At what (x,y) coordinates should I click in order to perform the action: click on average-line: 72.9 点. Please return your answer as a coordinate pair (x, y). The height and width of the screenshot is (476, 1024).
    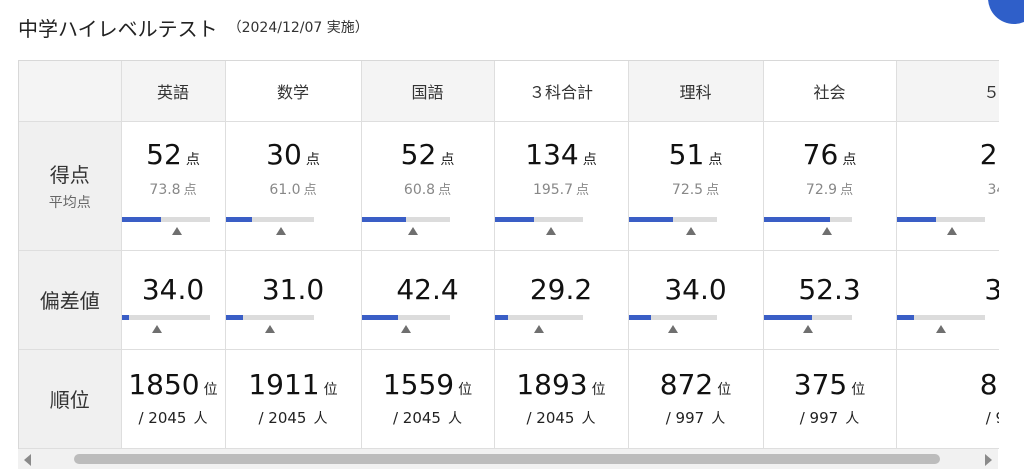
    Looking at the image, I should click on (830, 188).